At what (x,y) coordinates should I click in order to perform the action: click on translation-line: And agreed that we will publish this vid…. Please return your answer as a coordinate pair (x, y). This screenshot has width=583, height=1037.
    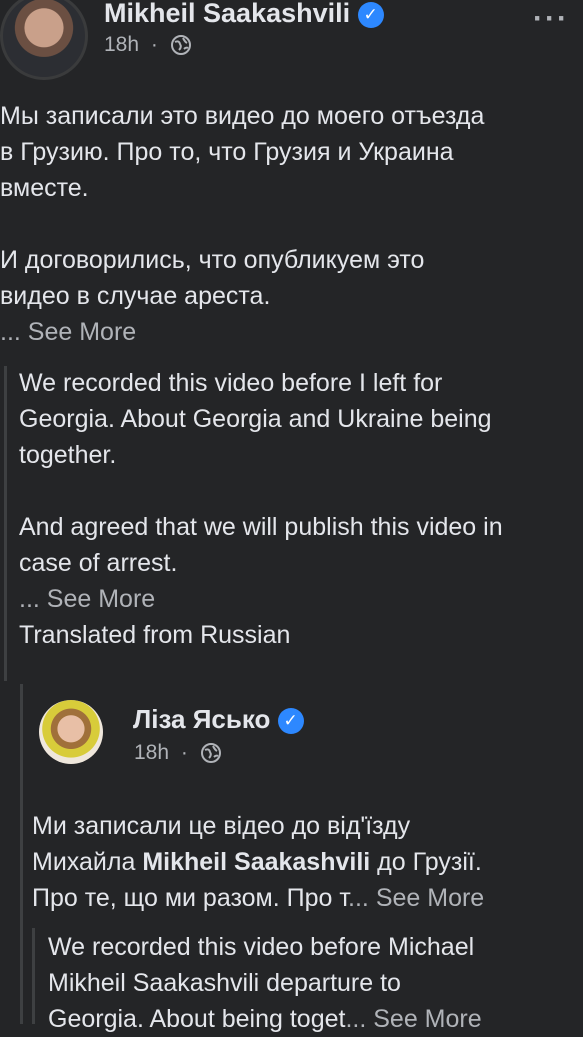
    Looking at the image, I should click on (261, 527).